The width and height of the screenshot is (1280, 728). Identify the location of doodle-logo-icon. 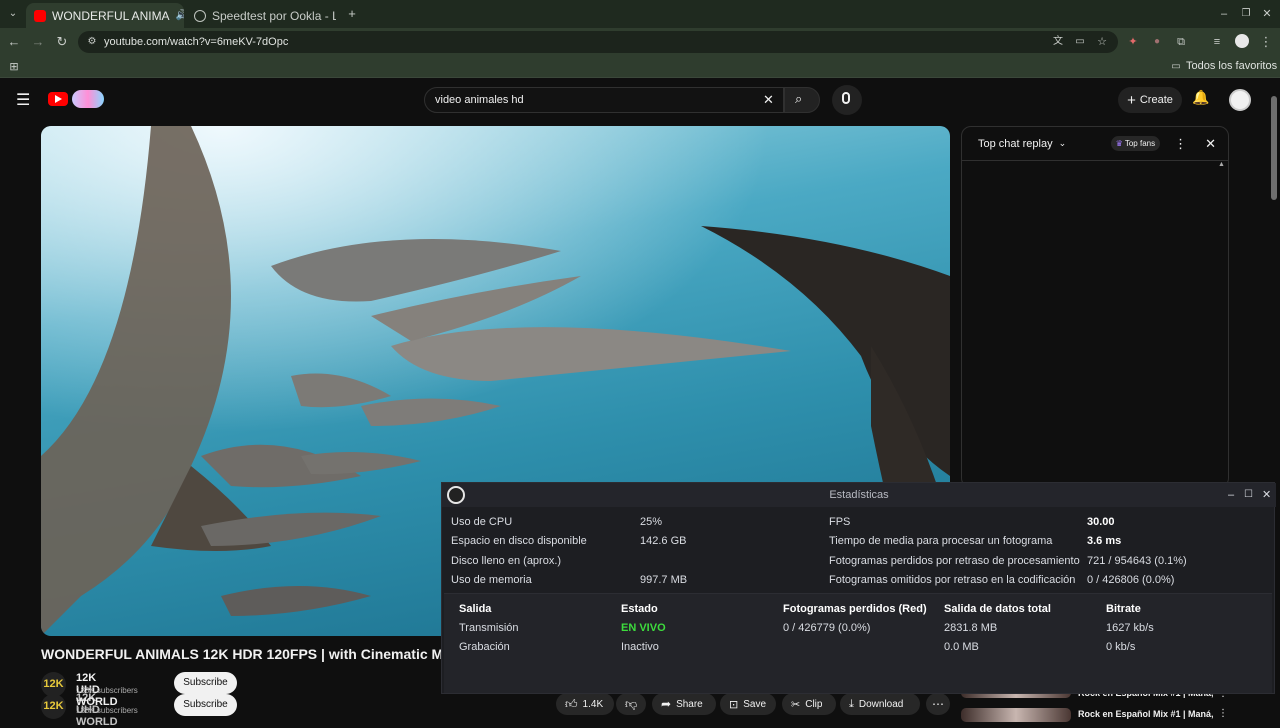
(88, 99).